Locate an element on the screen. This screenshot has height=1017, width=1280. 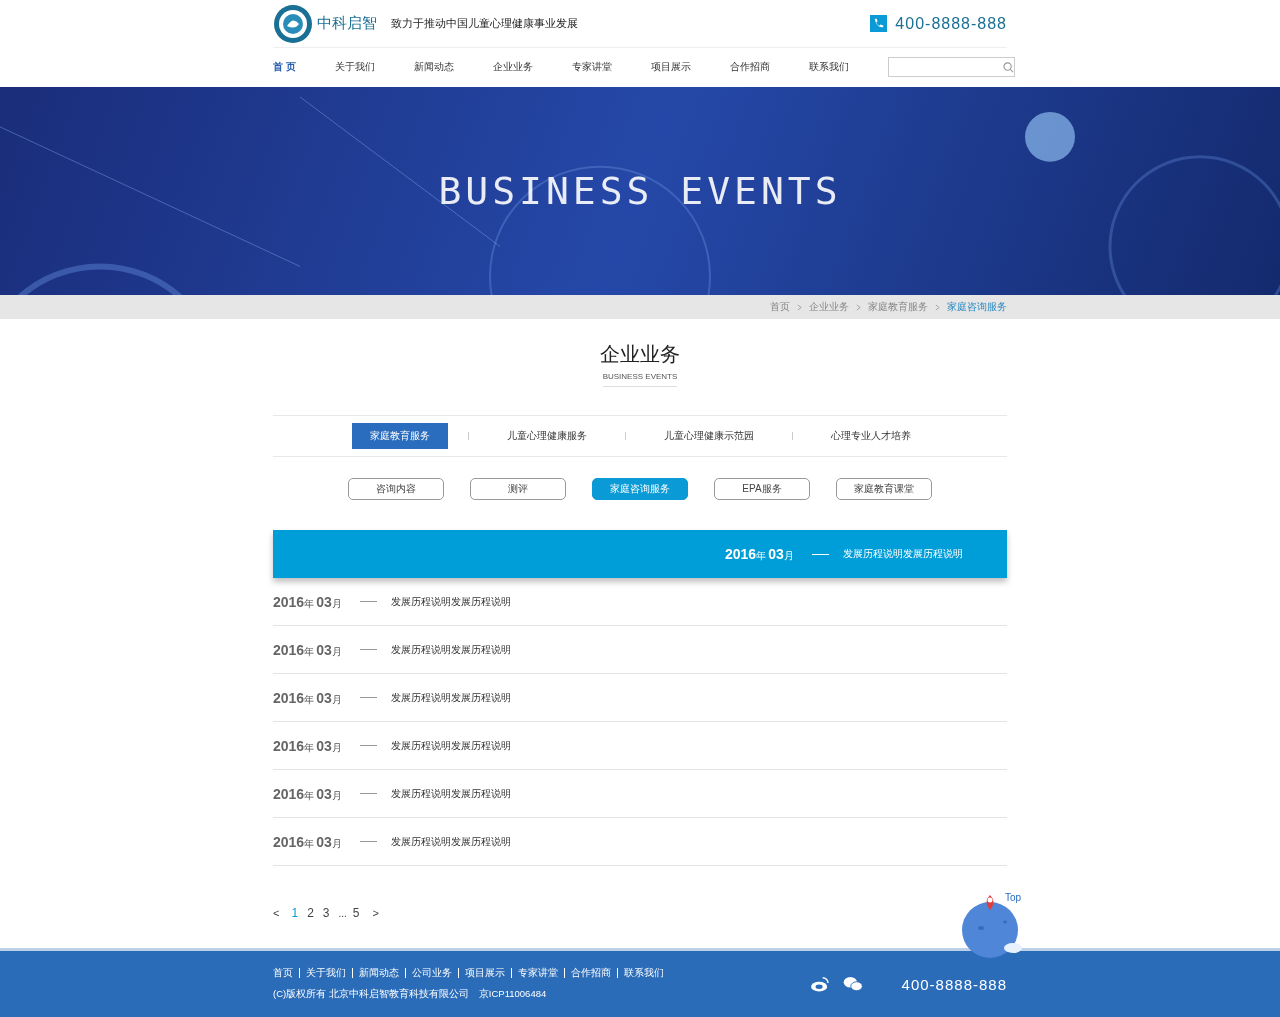
phone-icon is located at coordinates (879, 23).